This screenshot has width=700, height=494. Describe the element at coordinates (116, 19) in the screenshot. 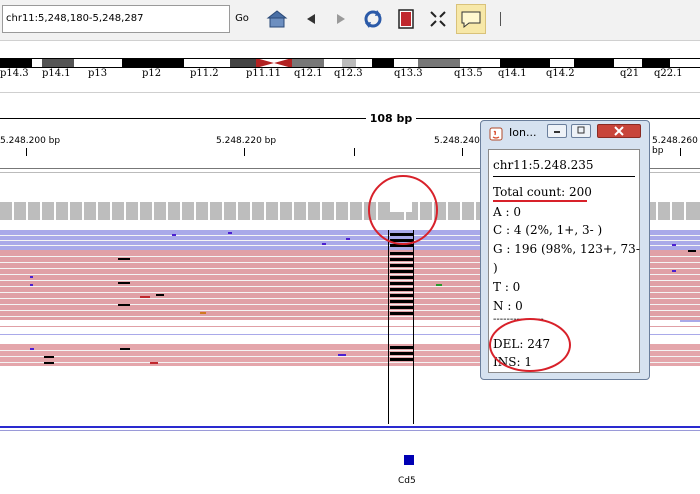

I see `locus-input: chr11:5,248,180-5,248,287` at that location.